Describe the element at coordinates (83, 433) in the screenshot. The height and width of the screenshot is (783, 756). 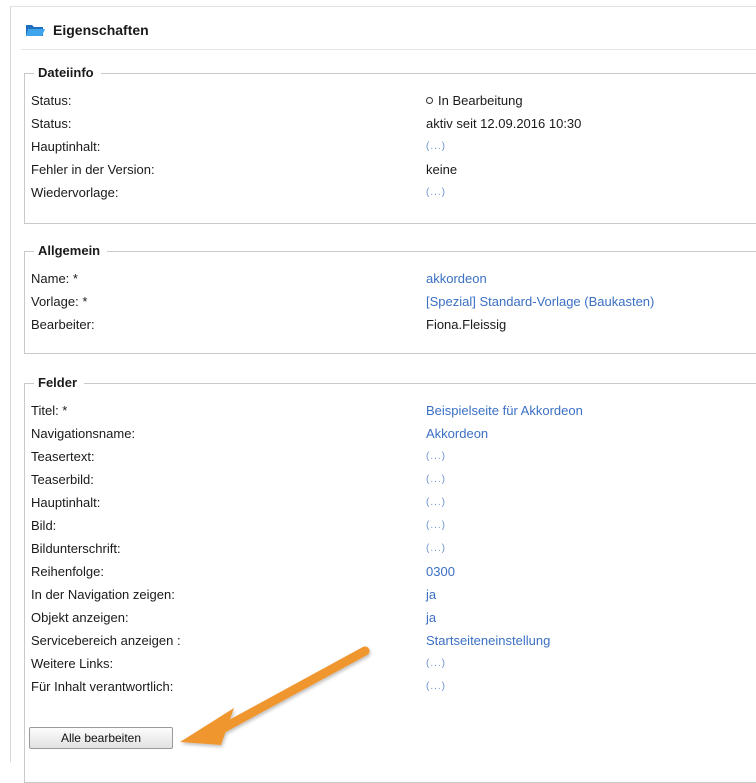
I see `row-label: Navigationsname:` at that location.